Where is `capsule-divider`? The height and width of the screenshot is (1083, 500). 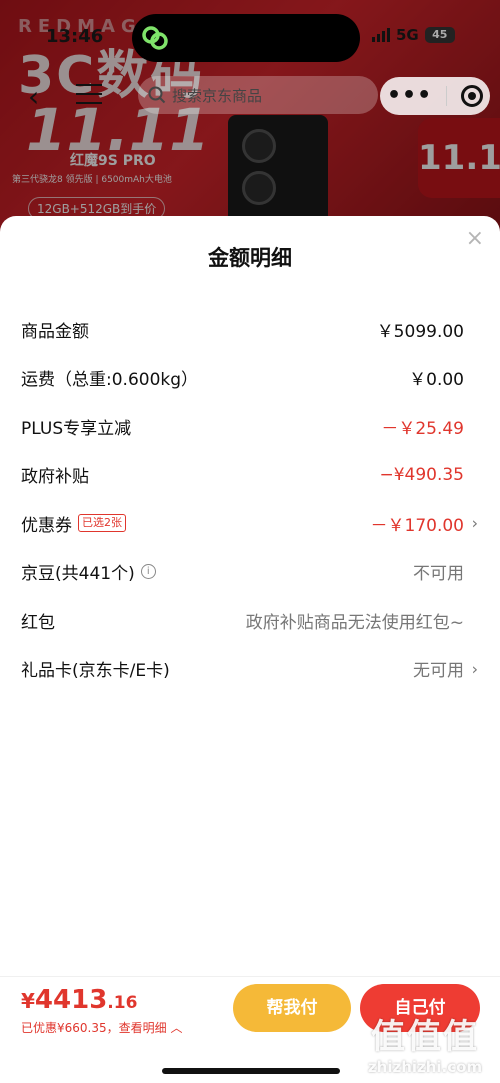 capsule-divider is located at coordinates (447, 96).